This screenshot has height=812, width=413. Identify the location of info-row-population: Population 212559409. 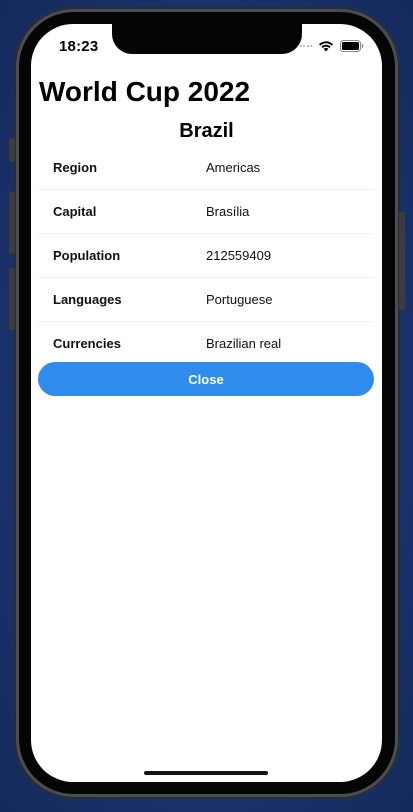
(206, 256).